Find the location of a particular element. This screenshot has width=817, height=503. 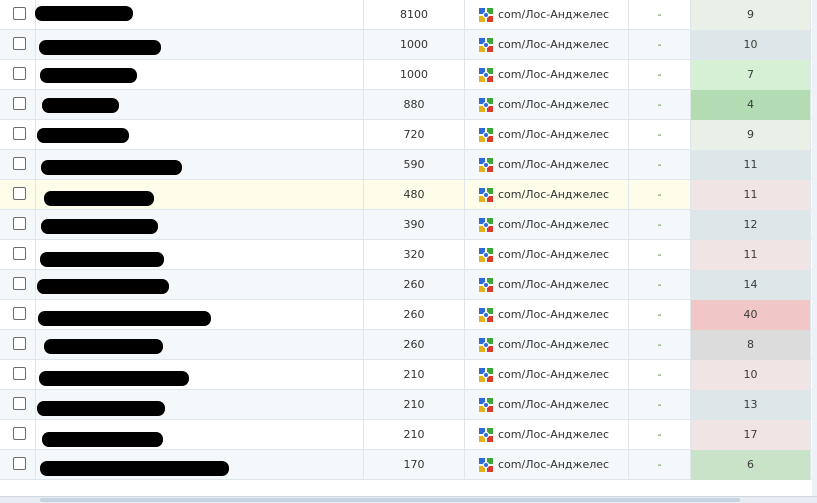

table-row: 260 com/Лос-Анджелес - 40 is located at coordinates (406, 315).